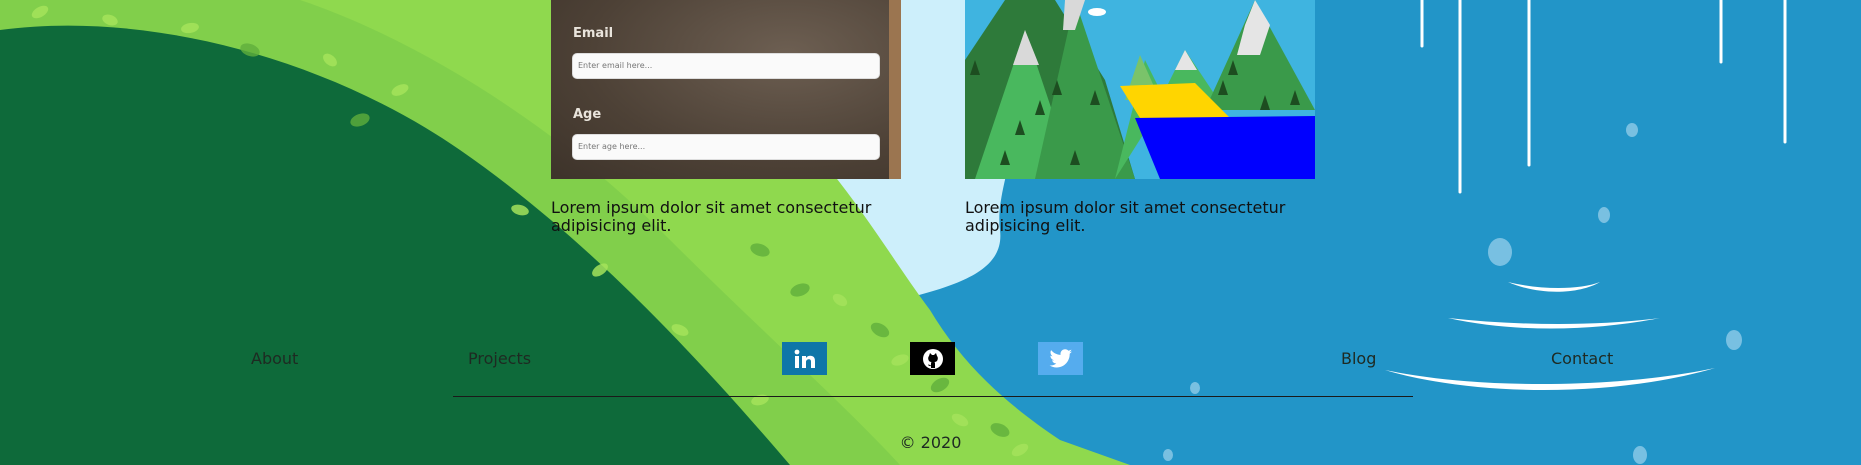 This screenshot has height=465, width=1861. I want to click on landscape-illustration, so click(1140, 89).